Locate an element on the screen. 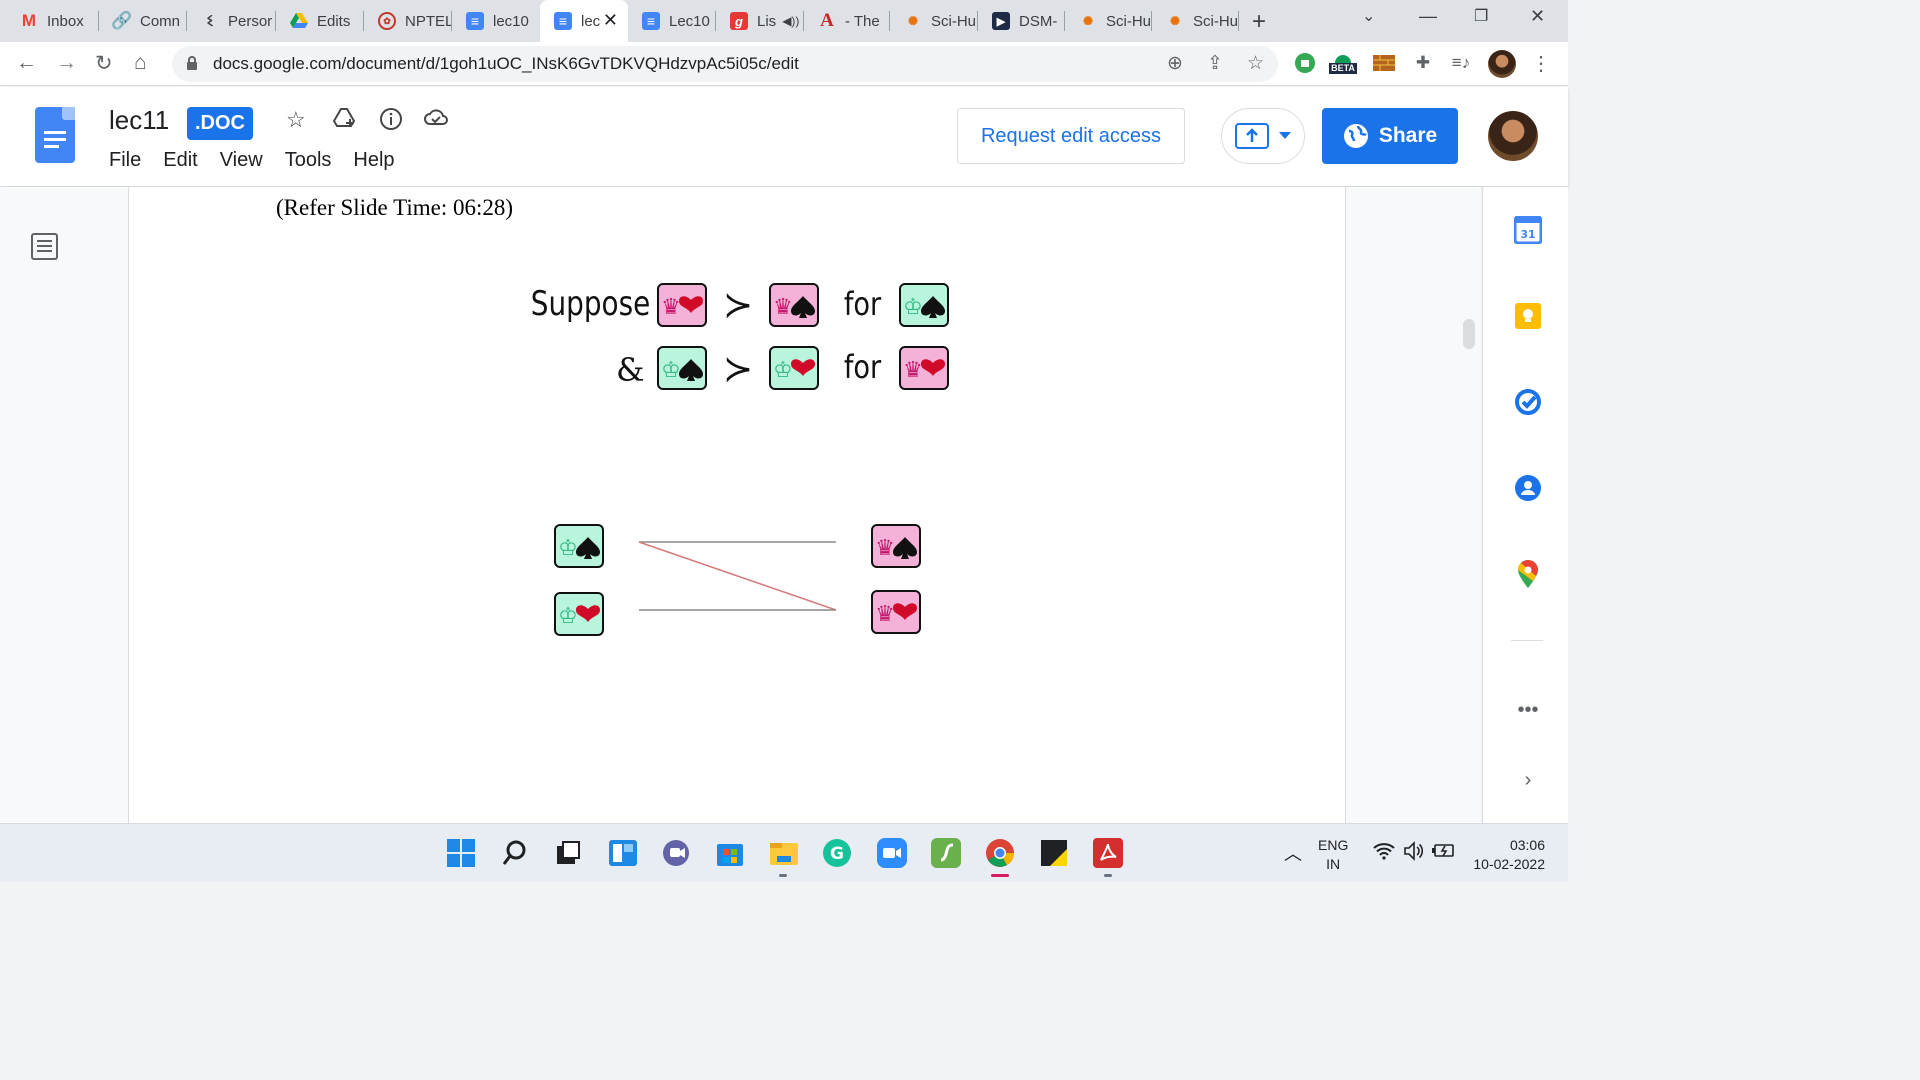 The image size is (1920, 1080). show-hidden-icons-icon: ︿ is located at coordinates (1293, 853).